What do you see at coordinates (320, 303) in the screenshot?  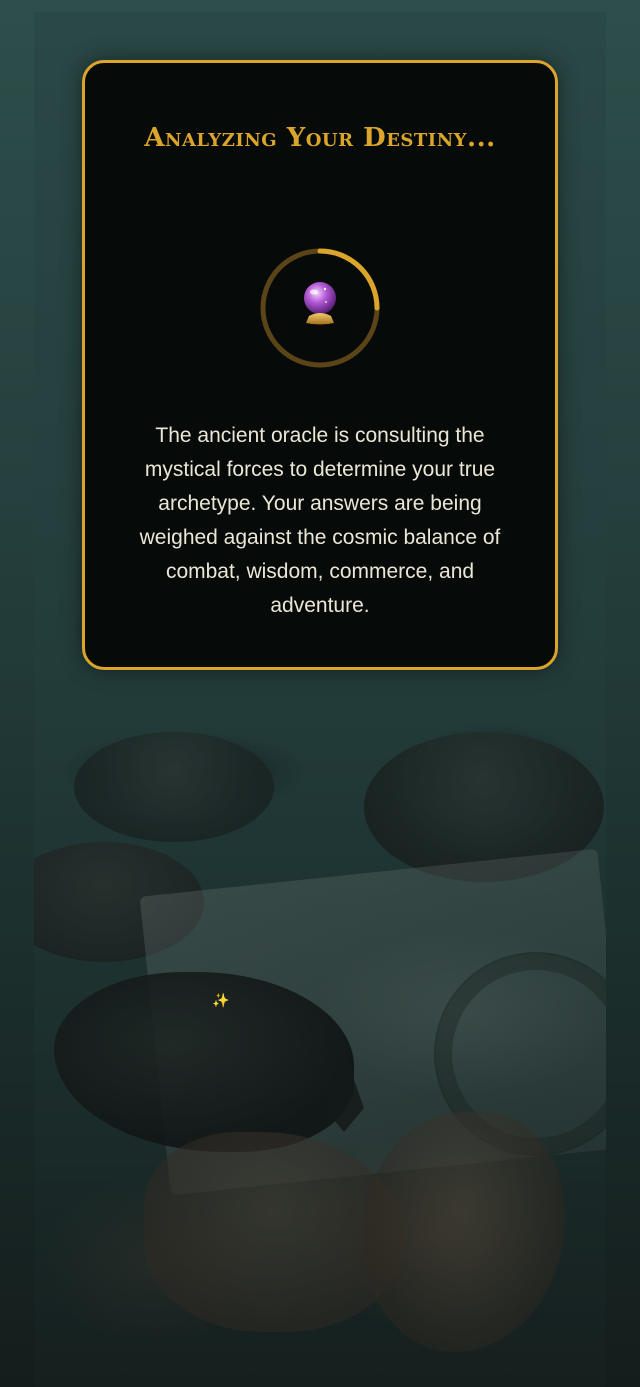 I see `crystal-ball-icon` at bounding box center [320, 303].